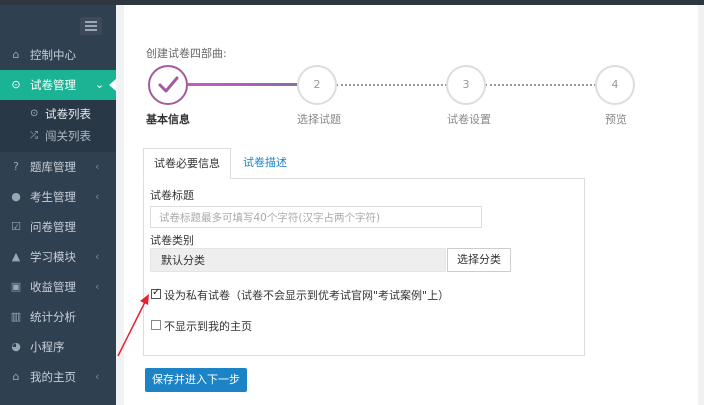 This screenshot has height=405, width=704. What do you see at coordinates (172, 240) in the screenshot?
I see `category-label: 试卷类别` at bounding box center [172, 240].